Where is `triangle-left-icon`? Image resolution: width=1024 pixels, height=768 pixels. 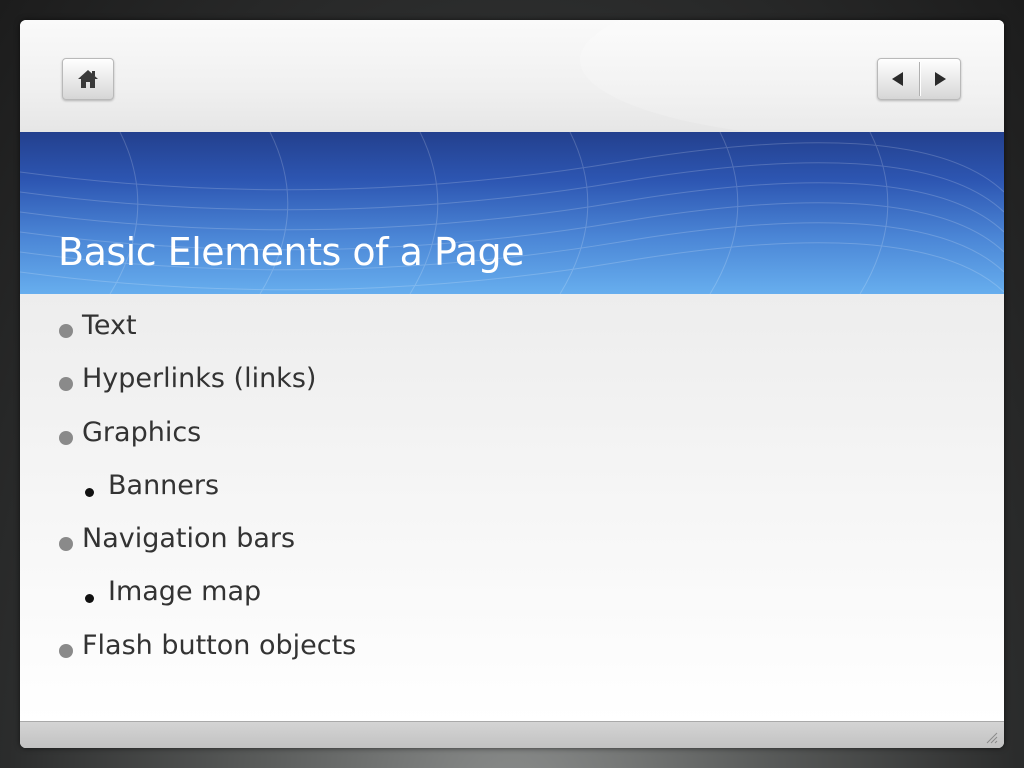
triangle-left-icon is located at coordinates (898, 79).